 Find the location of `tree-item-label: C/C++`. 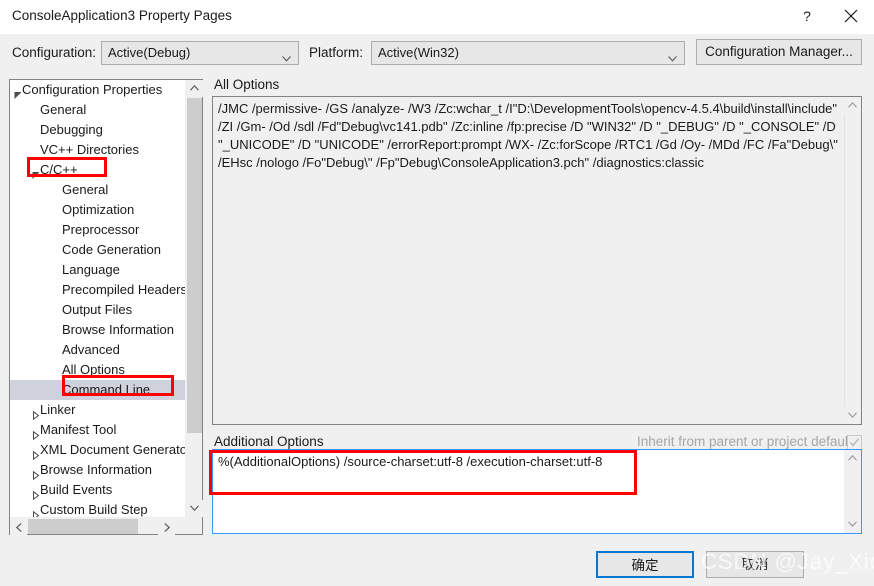

tree-item-label: C/C++ is located at coordinates (59, 169).